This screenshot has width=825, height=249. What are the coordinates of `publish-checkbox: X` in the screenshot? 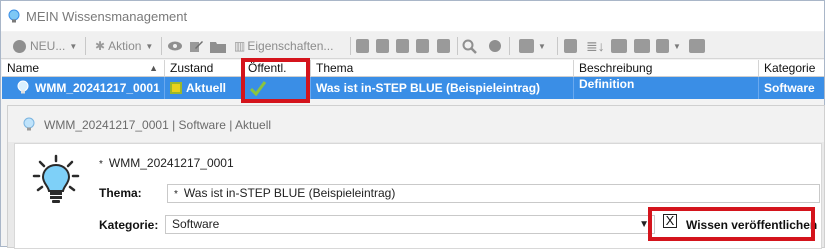 It's located at (670, 221).